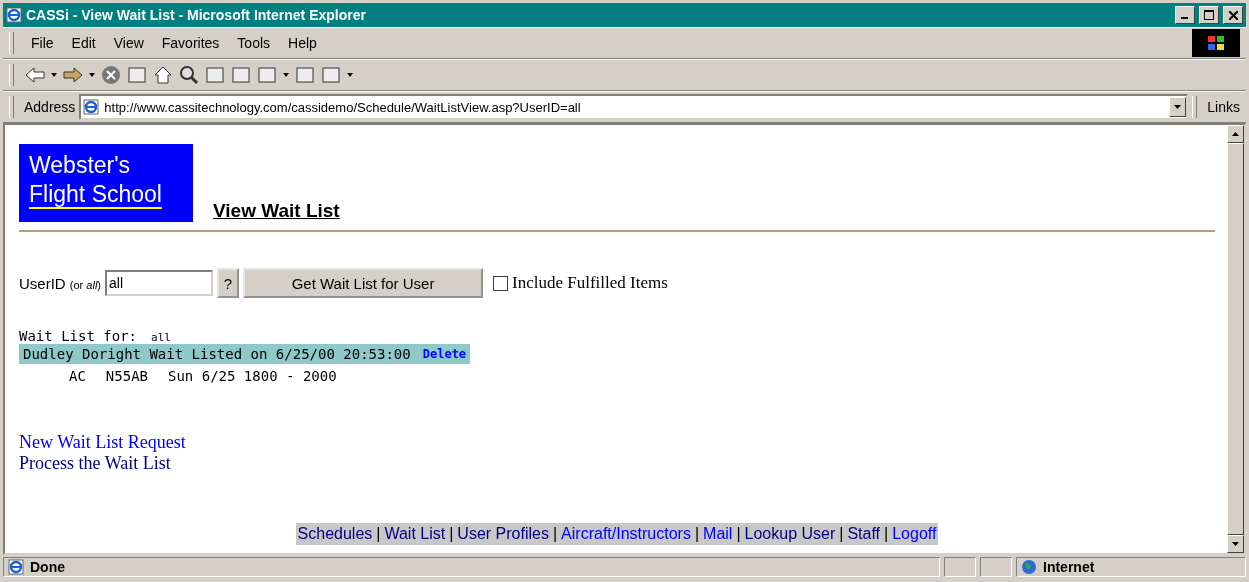 The width and height of the screenshot is (1249, 582). Describe the element at coordinates (190, 43) in the screenshot. I see `menu-item: Favorites` at that location.